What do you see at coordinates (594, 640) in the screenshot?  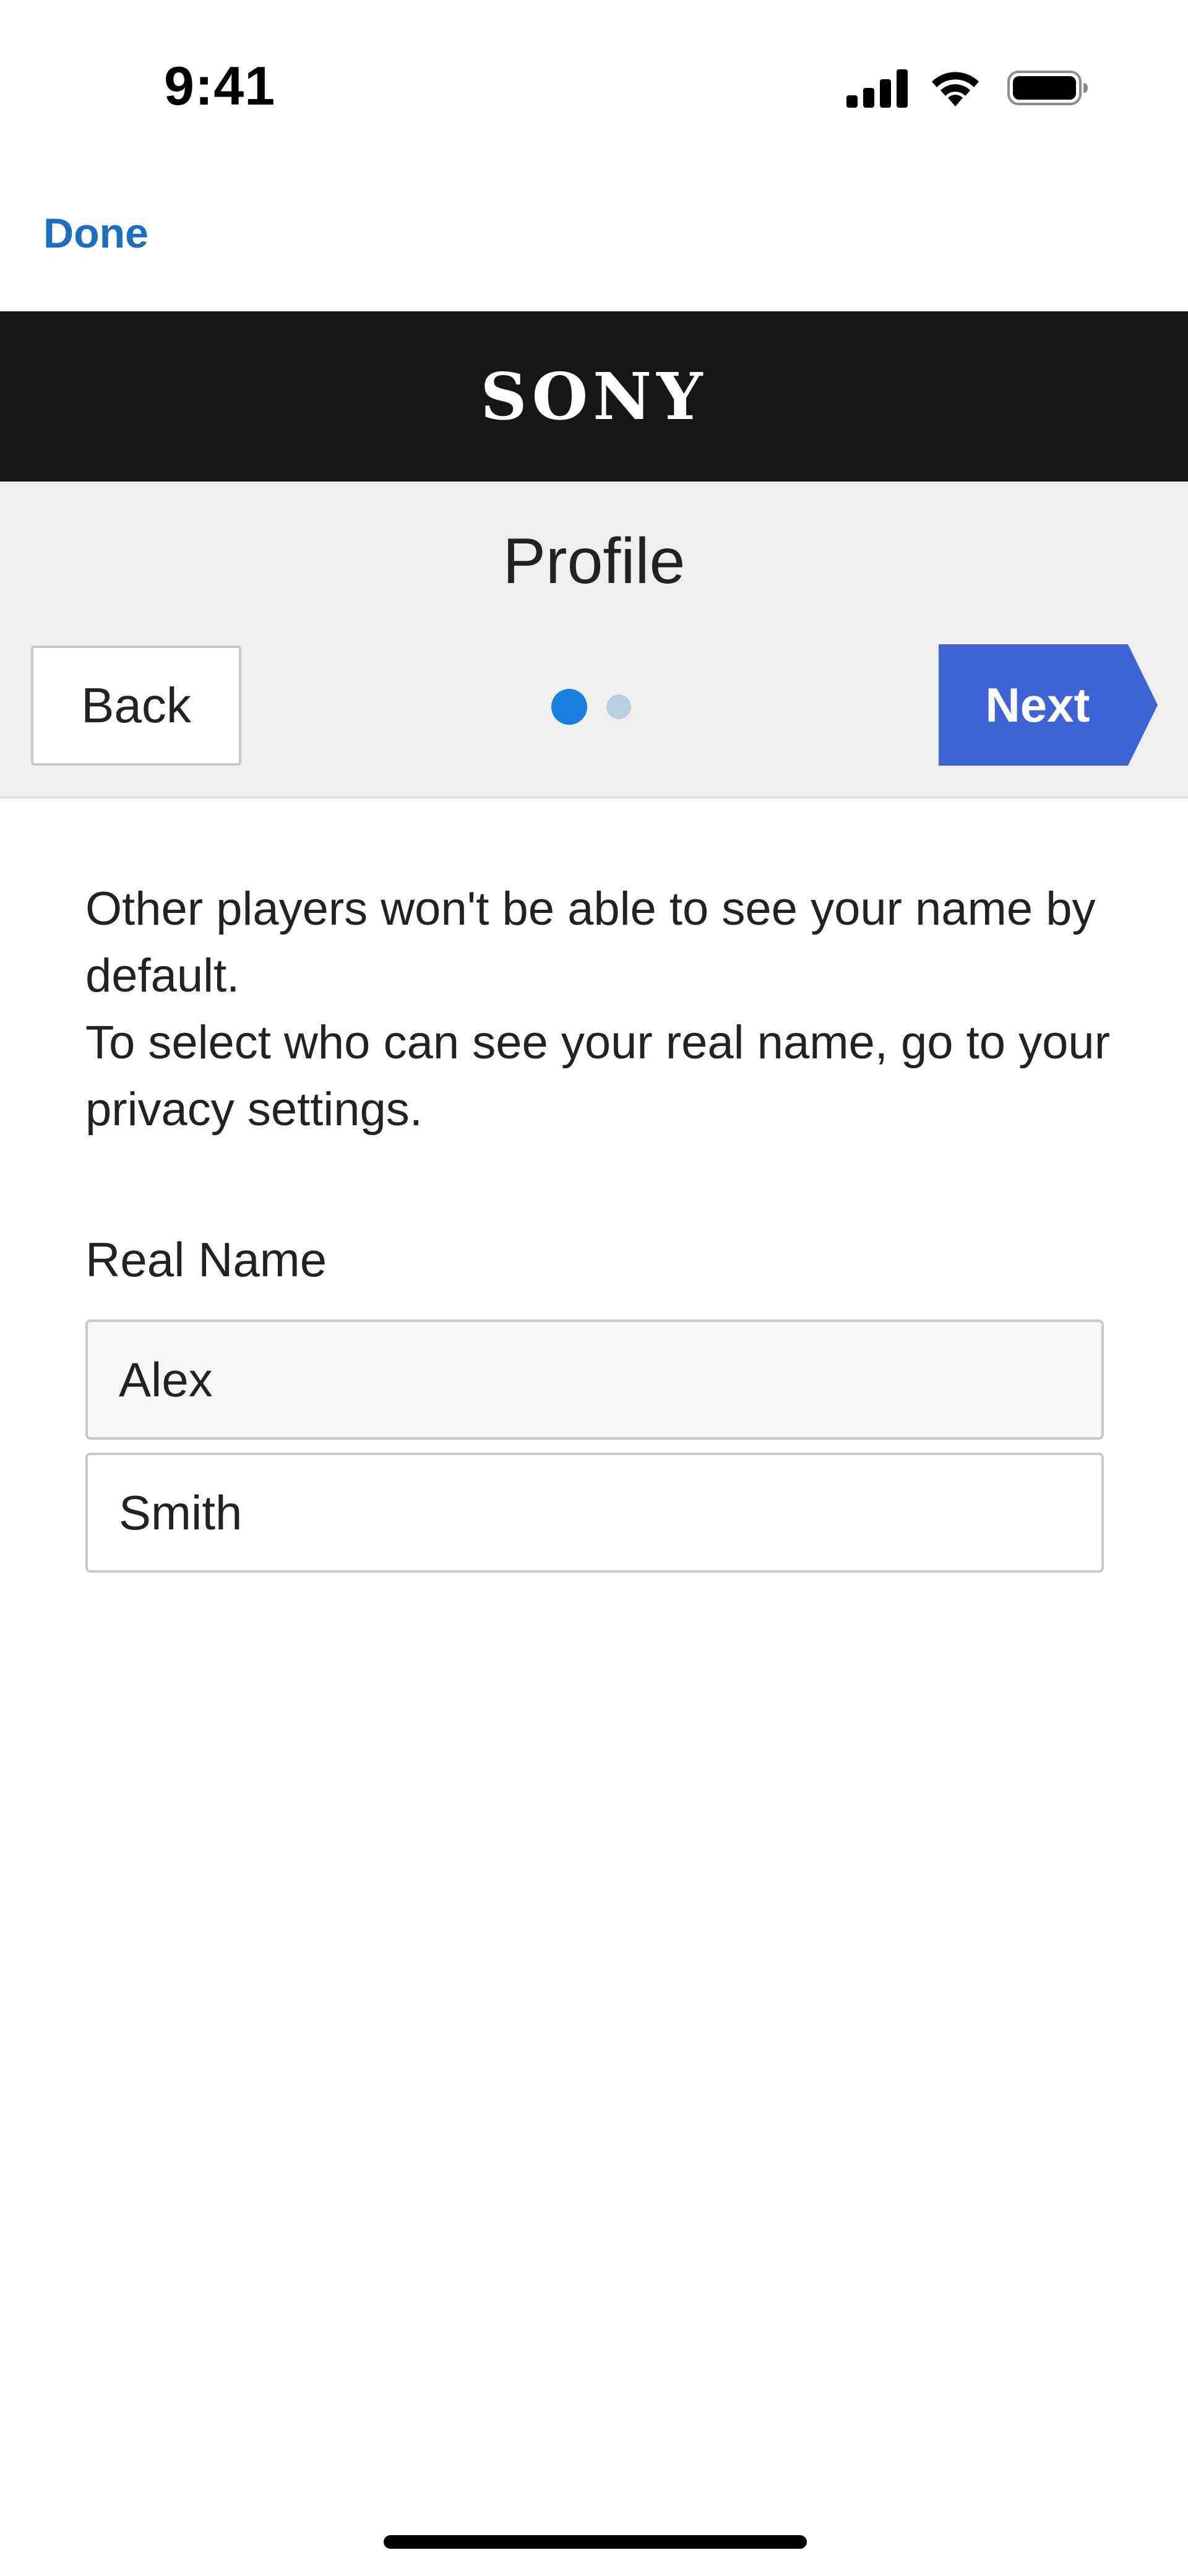 I see `profile-header: Profile Back Next` at bounding box center [594, 640].